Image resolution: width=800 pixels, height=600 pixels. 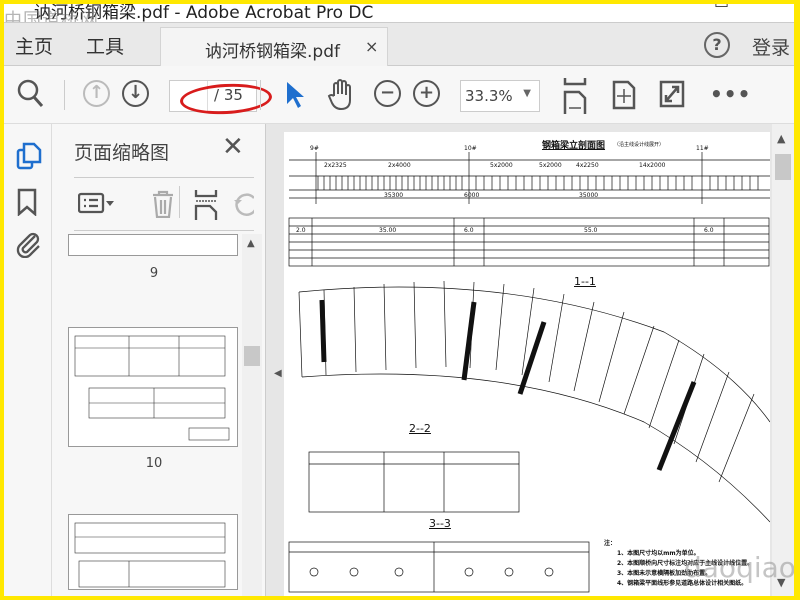 What do you see at coordinates (587, 165) in the screenshot?
I see `dimension: 4x2250` at bounding box center [587, 165].